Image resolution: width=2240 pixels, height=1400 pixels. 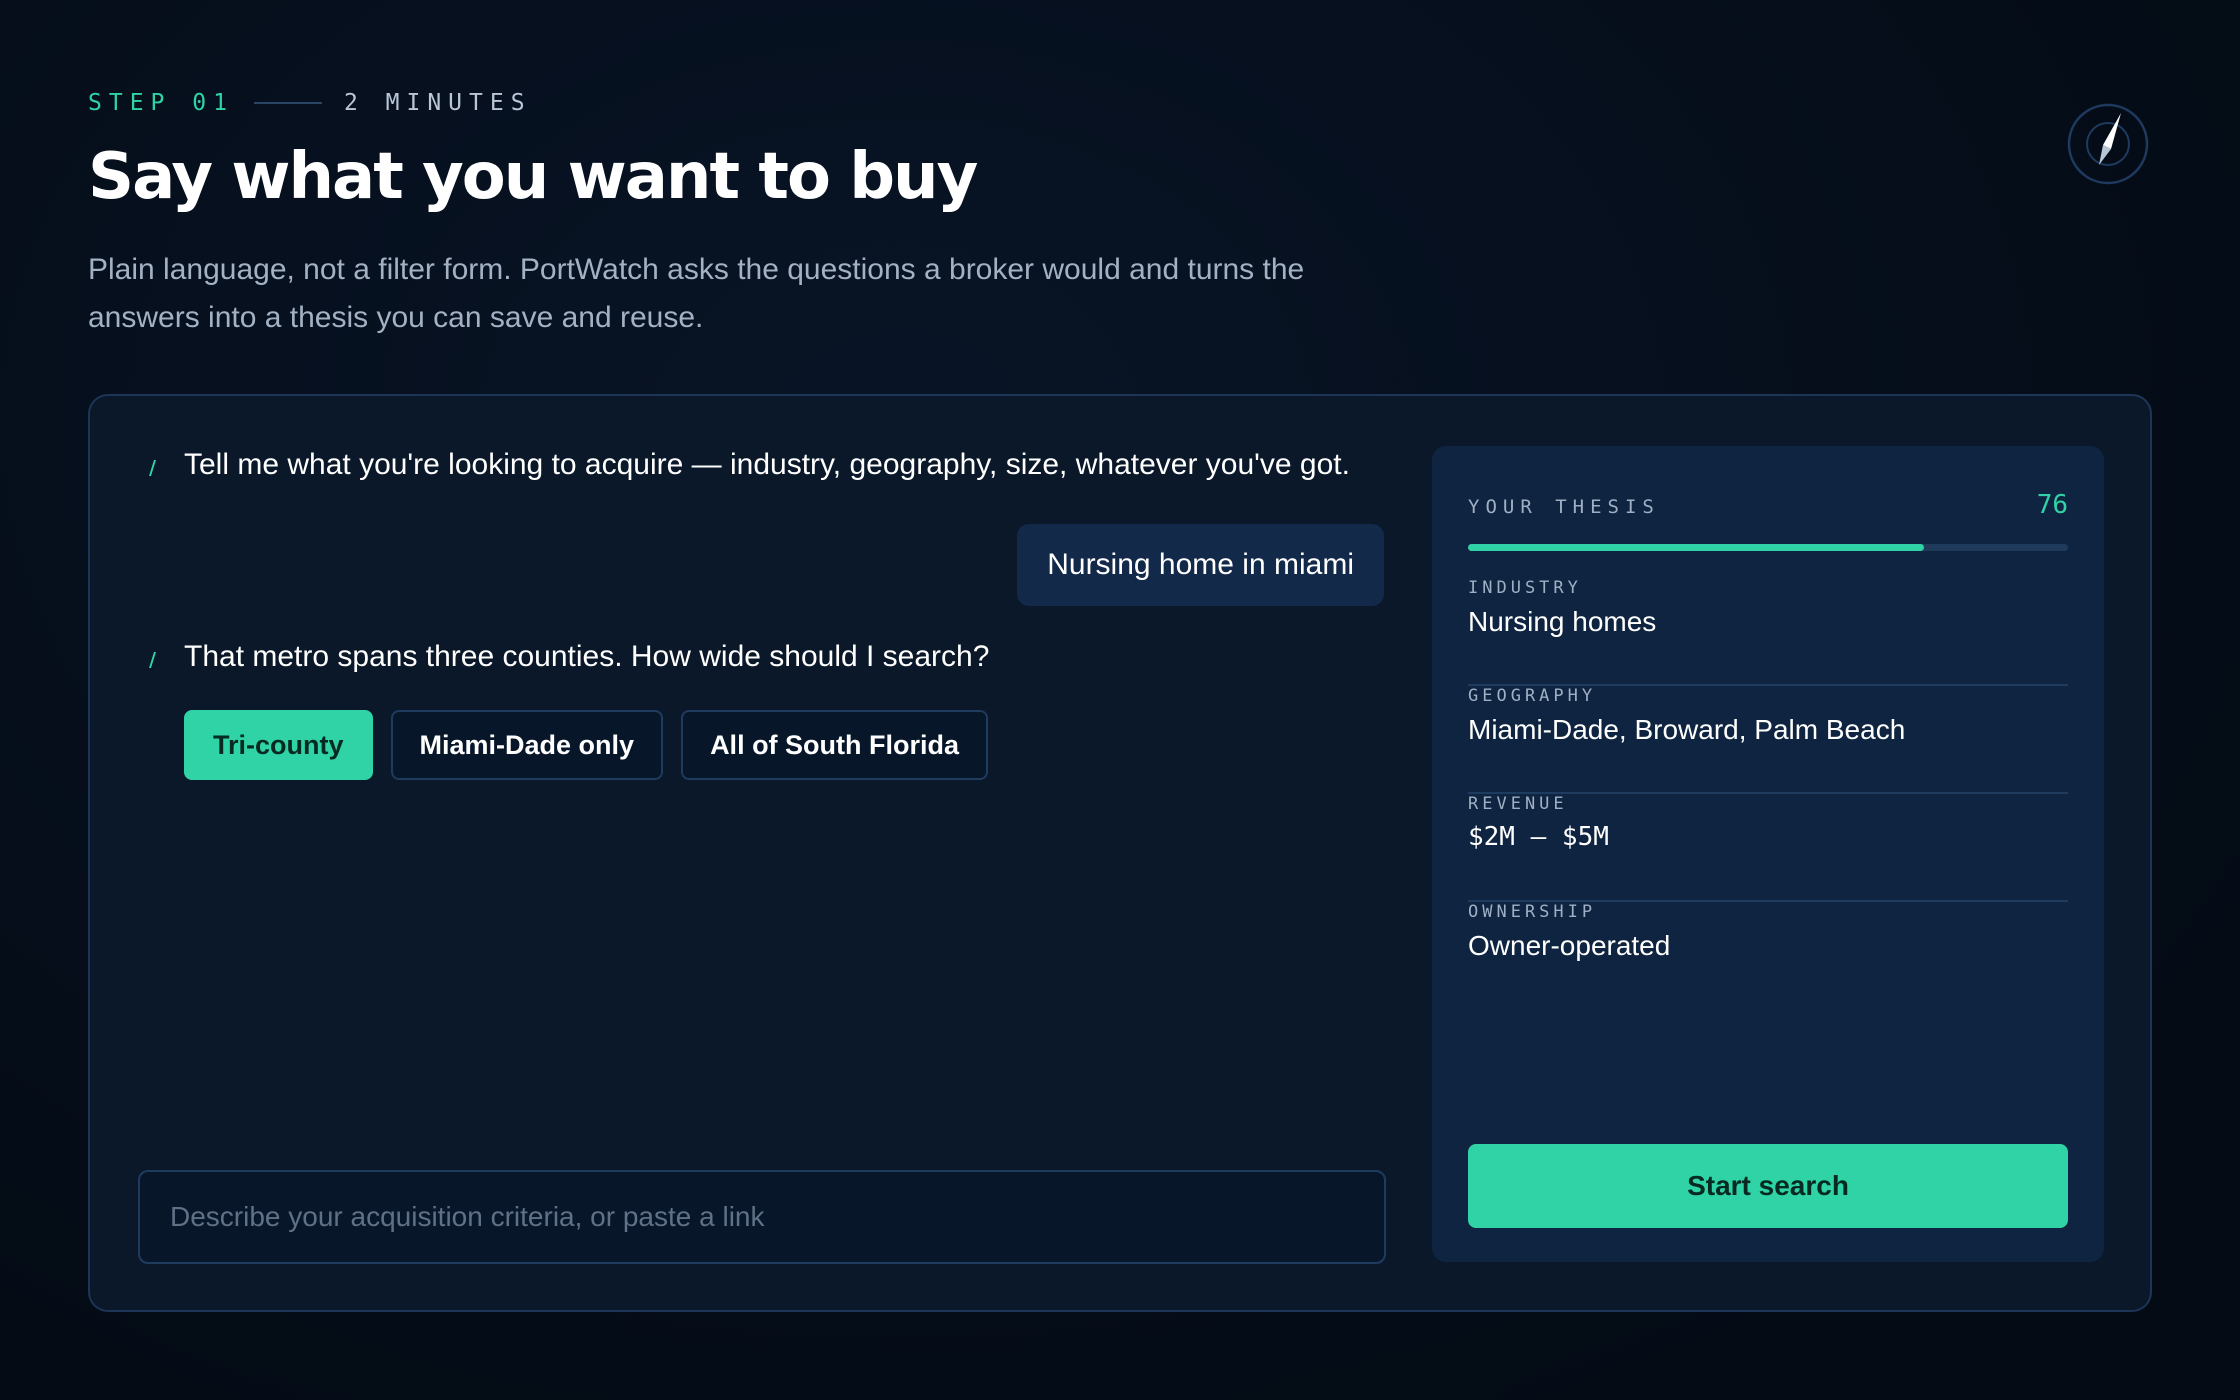 I want to click on thesis-progress-bar, so click(x=1768, y=547).